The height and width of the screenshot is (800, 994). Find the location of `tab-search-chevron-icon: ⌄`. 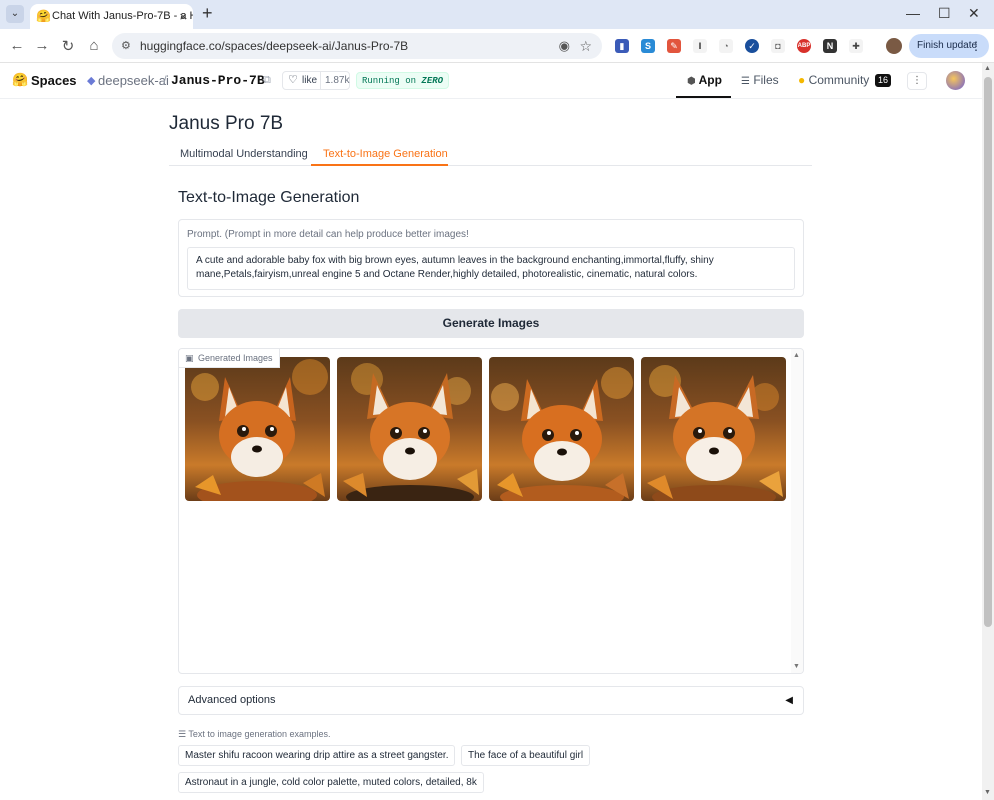

tab-search-chevron-icon: ⌄ is located at coordinates (15, 14).